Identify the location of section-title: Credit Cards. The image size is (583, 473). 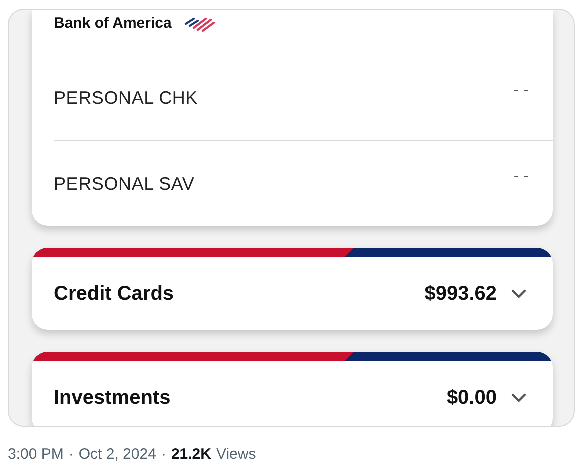
(115, 294).